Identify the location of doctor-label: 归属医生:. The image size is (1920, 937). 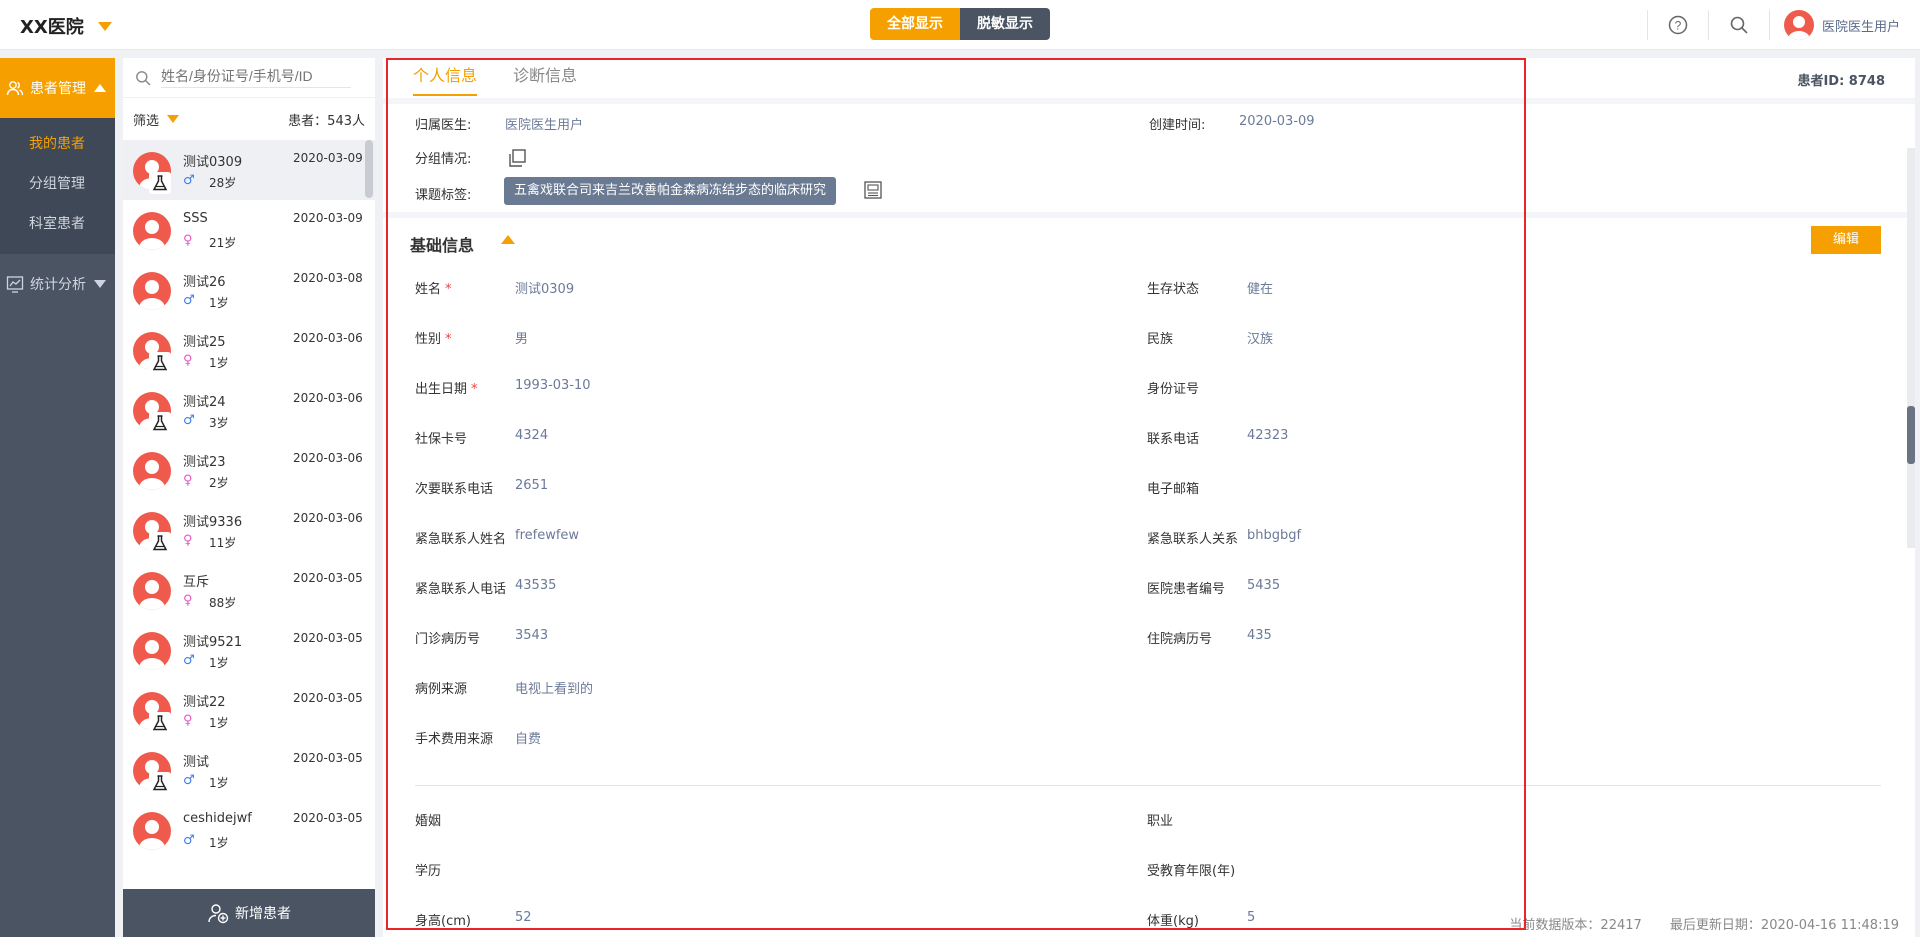
(443, 125).